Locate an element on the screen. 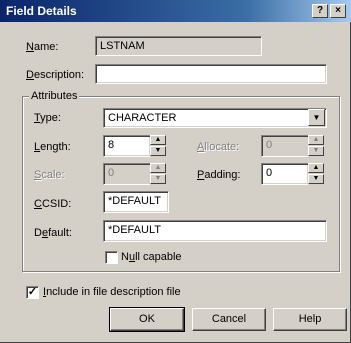 This screenshot has height=343, width=351. padding-spinner: ▲ ▼ is located at coordinates (316, 174).